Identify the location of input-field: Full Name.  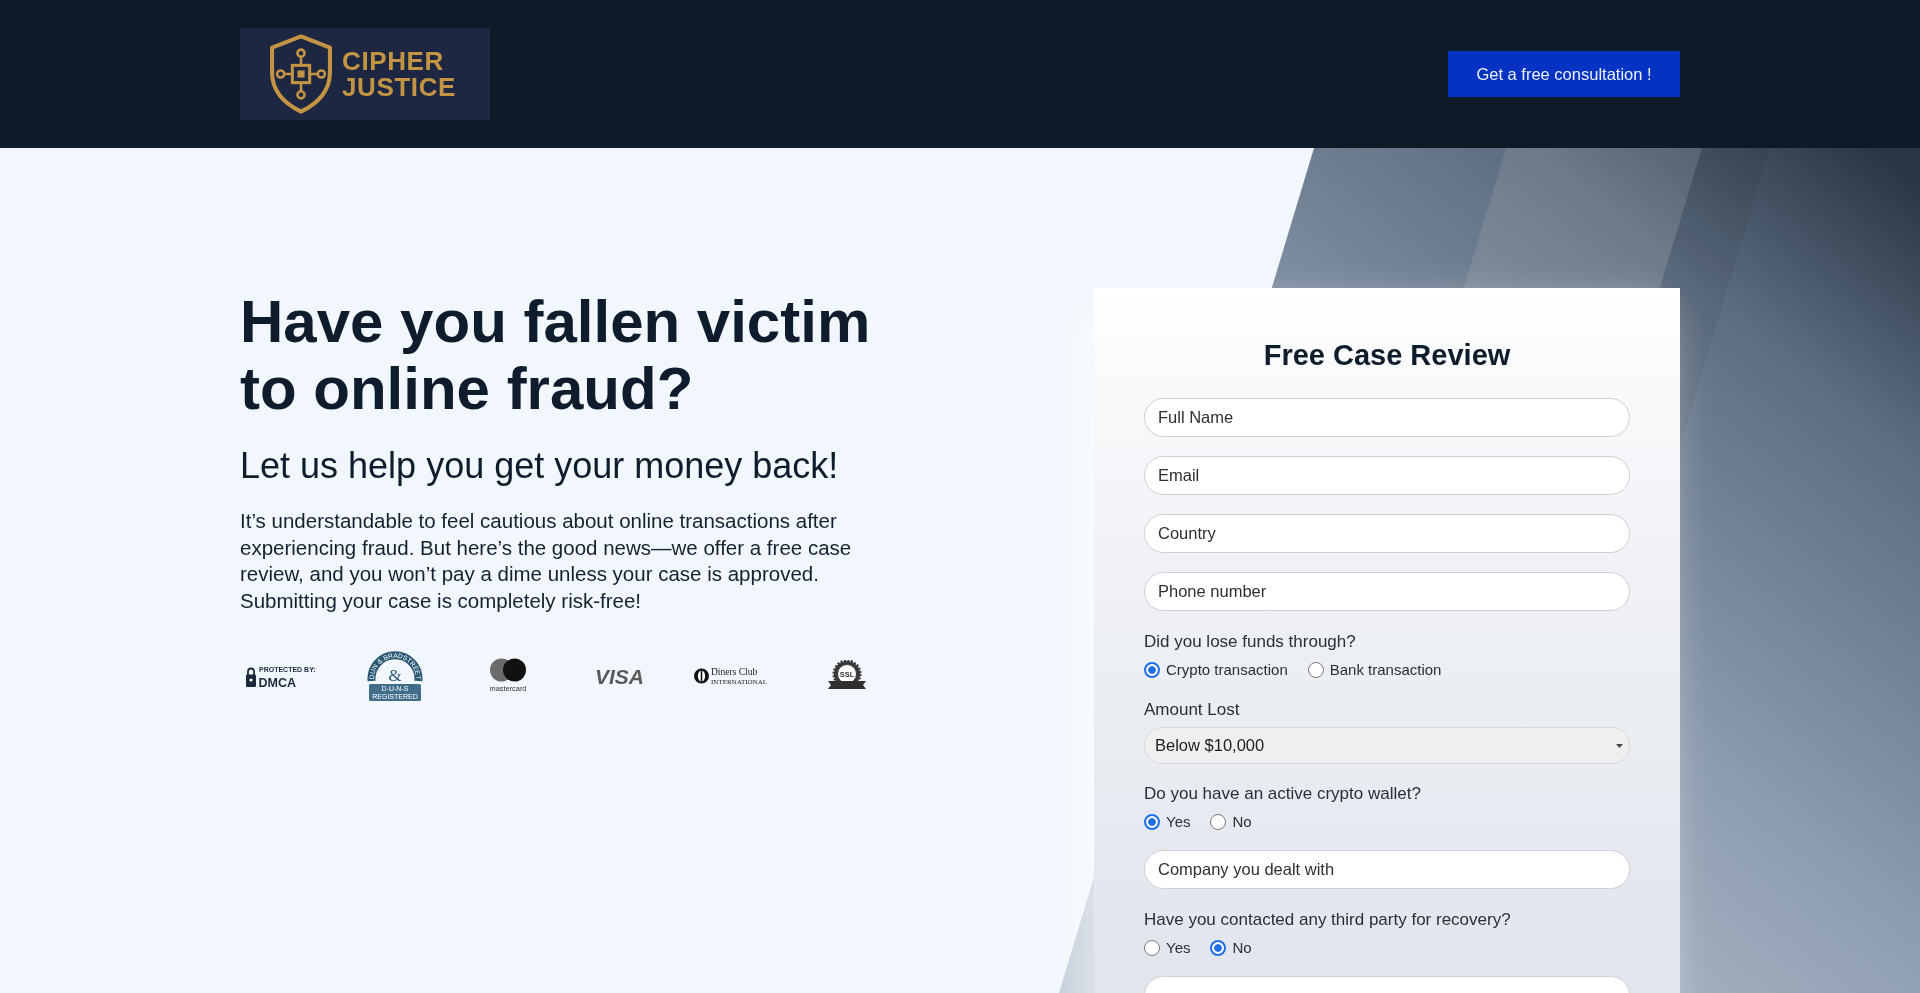
(1387, 417).